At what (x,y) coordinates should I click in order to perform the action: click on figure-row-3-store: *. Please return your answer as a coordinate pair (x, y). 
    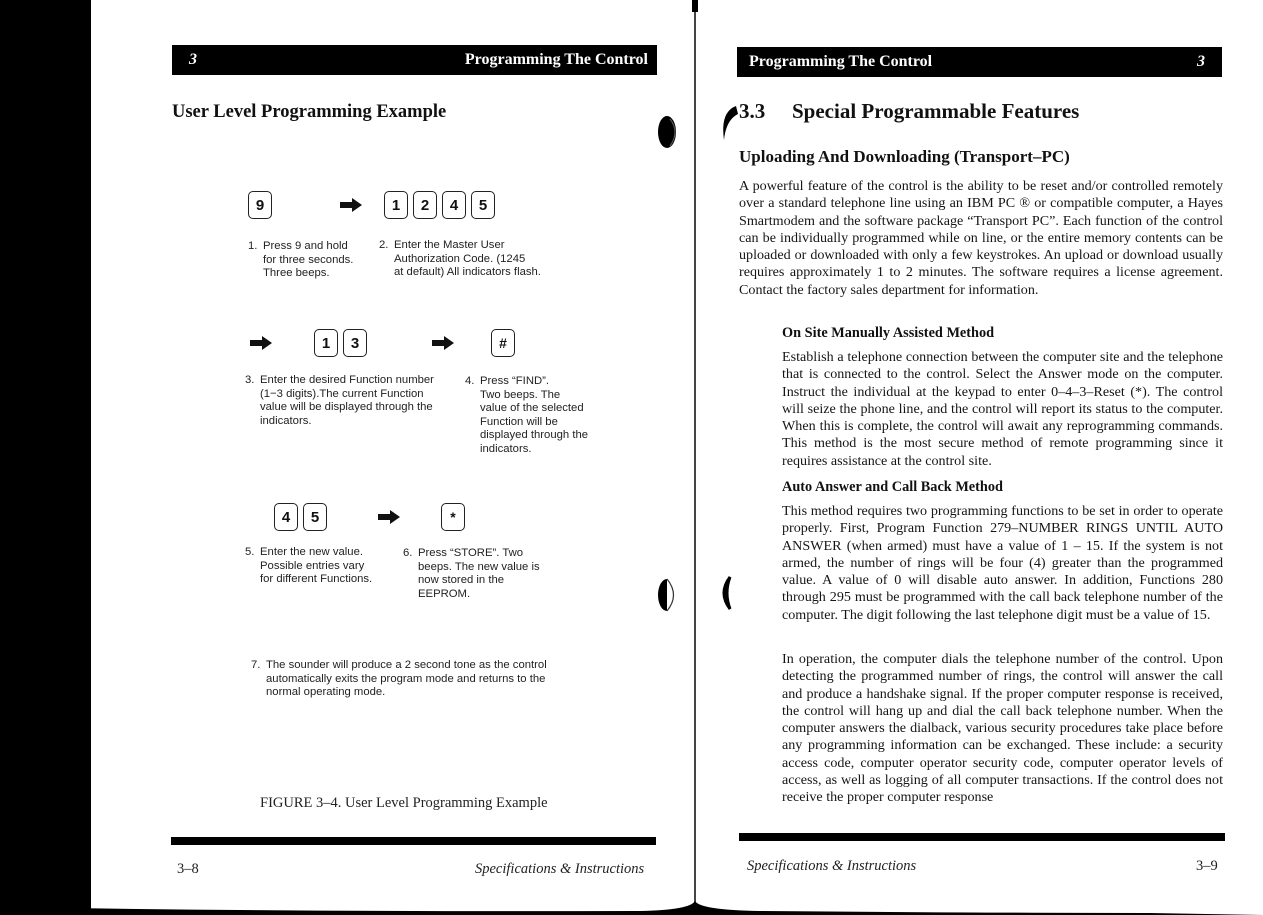
    Looking at the image, I should click on (455, 517).